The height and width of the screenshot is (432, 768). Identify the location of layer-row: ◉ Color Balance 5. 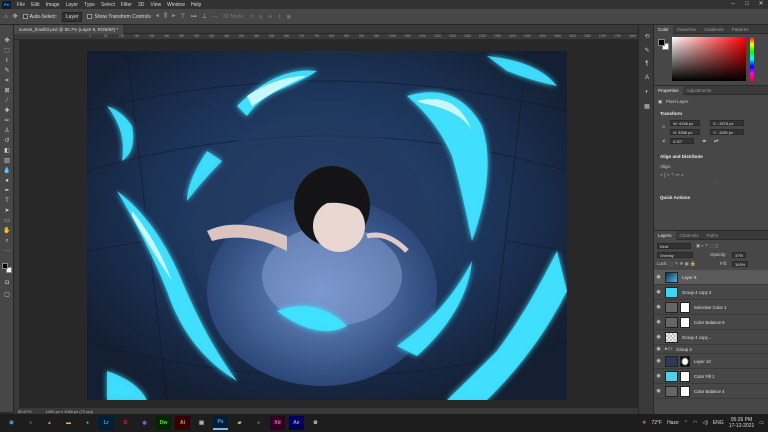
(711, 322).